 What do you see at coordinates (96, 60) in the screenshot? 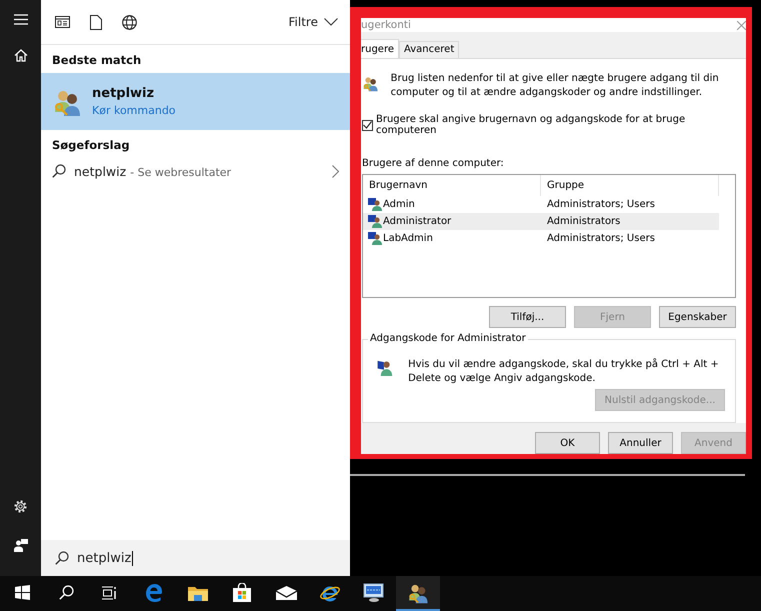
I see `section-heading: Bedste match` at bounding box center [96, 60].